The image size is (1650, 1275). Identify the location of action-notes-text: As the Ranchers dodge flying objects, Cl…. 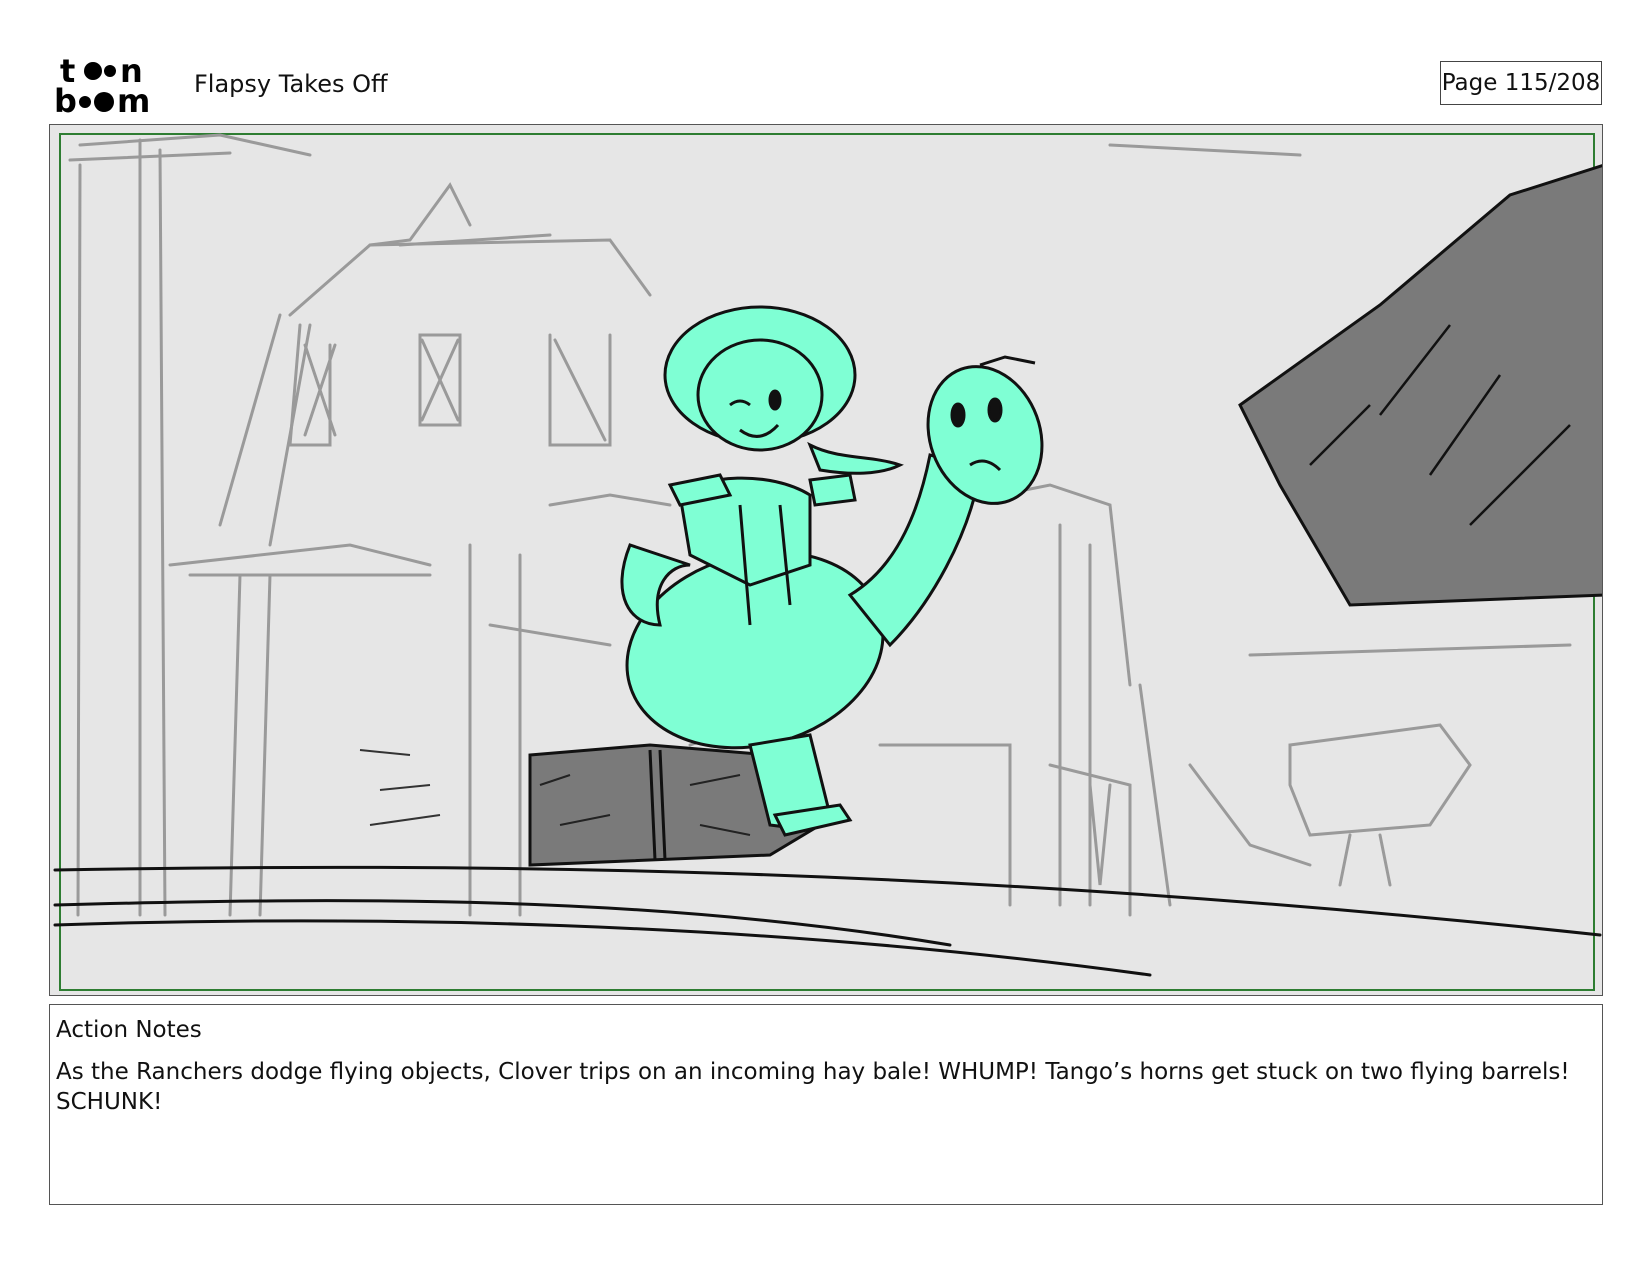
(813, 1087).